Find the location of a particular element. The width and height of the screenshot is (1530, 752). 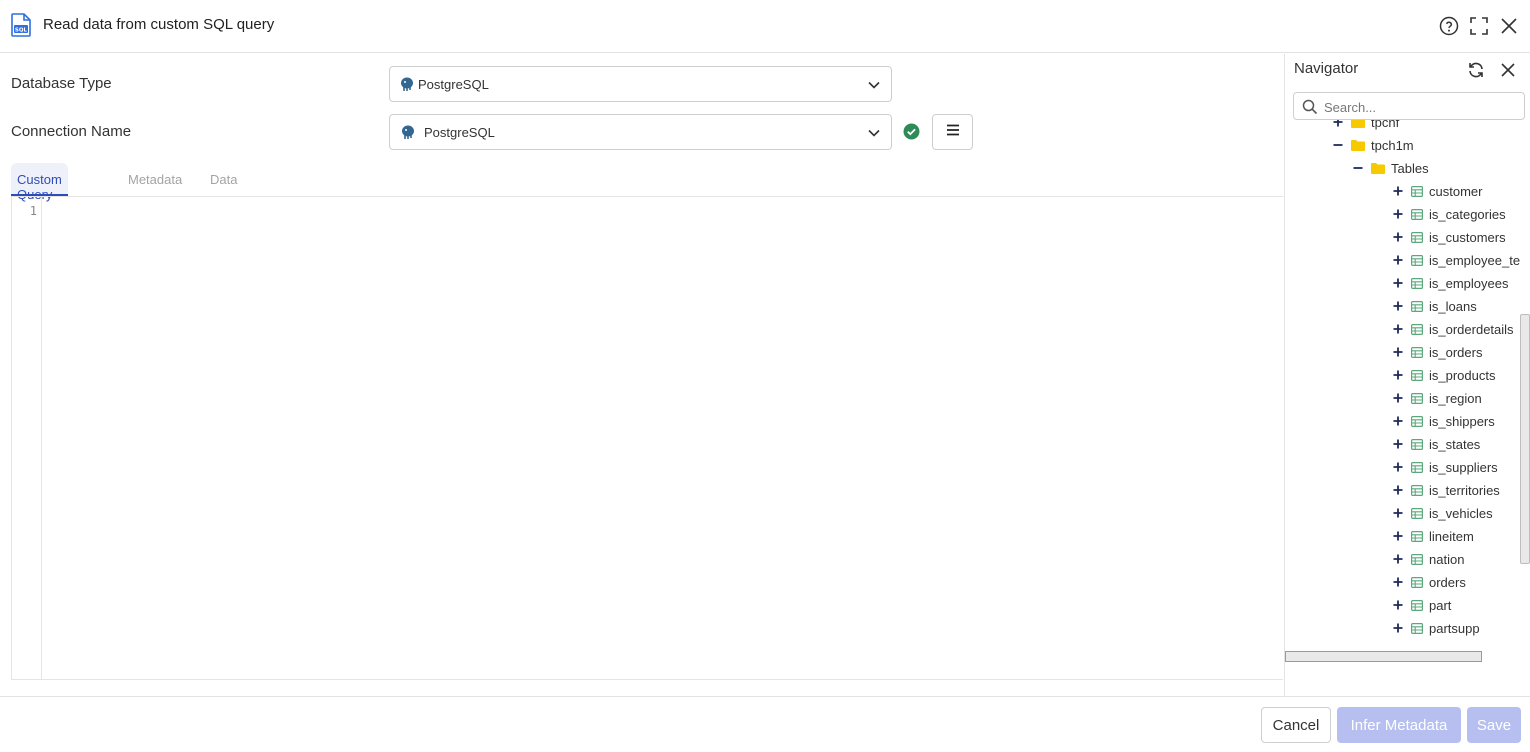

expand-icon is located at coordinates (1479, 26).